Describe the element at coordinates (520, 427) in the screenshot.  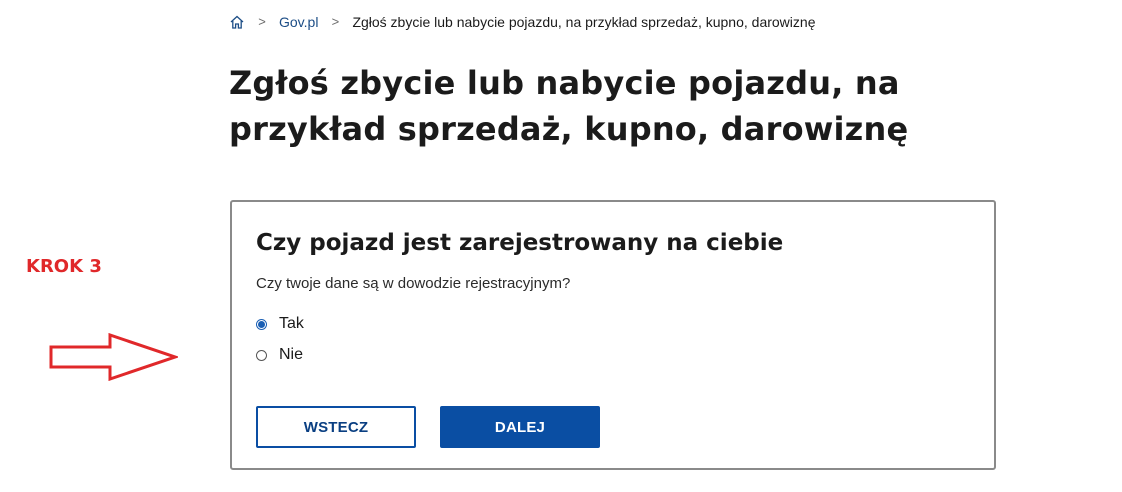
I see `next-button: DALEJ` at that location.